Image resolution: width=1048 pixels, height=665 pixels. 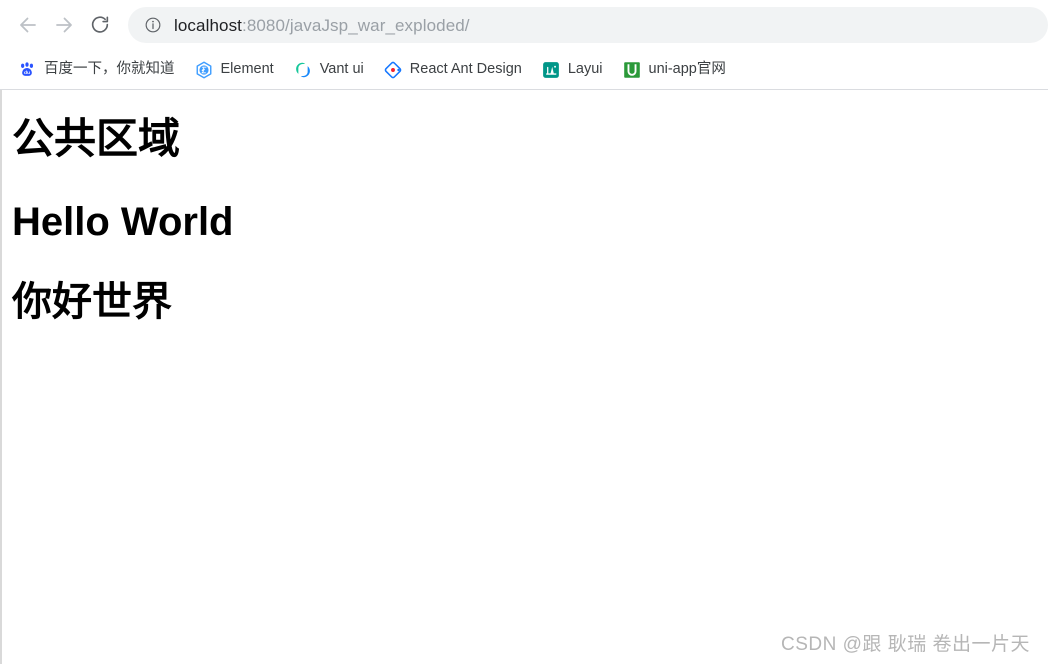 I want to click on address-bar-url: localhost:8080/javaJsp_war_exploded/, so click(x=322, y=25).